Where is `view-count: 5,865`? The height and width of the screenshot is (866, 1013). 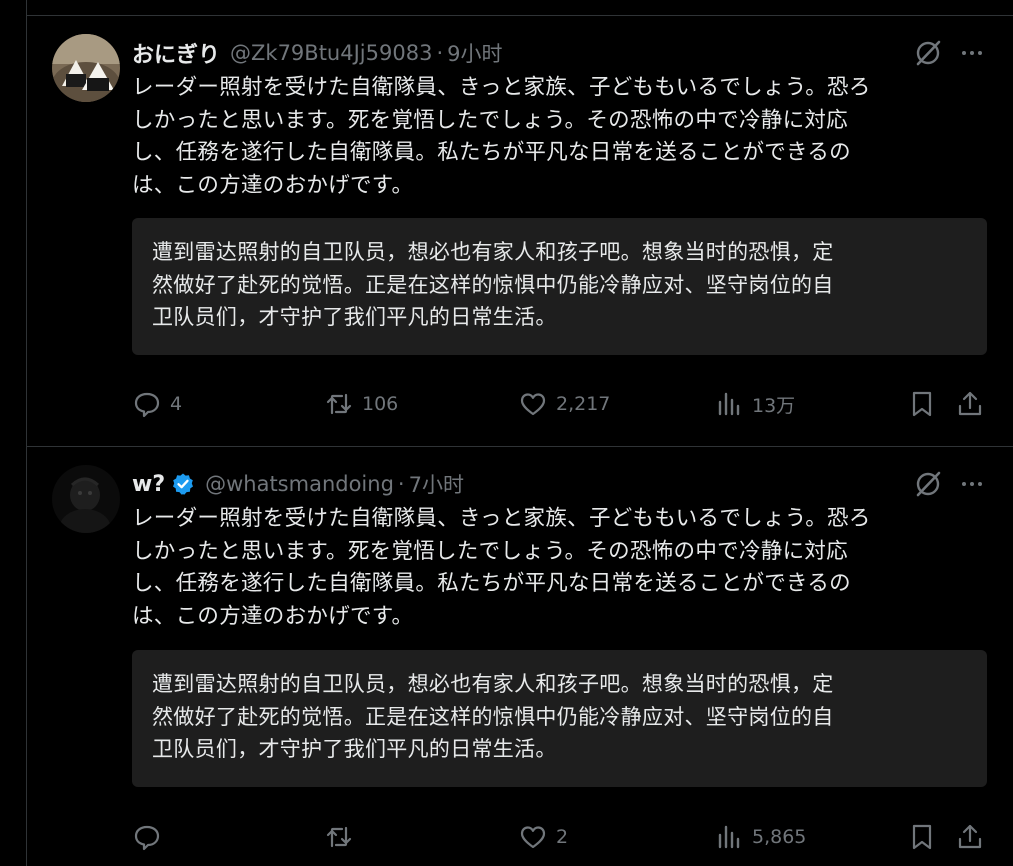 view-count: 5,865 is located at coordinates (779, 837).